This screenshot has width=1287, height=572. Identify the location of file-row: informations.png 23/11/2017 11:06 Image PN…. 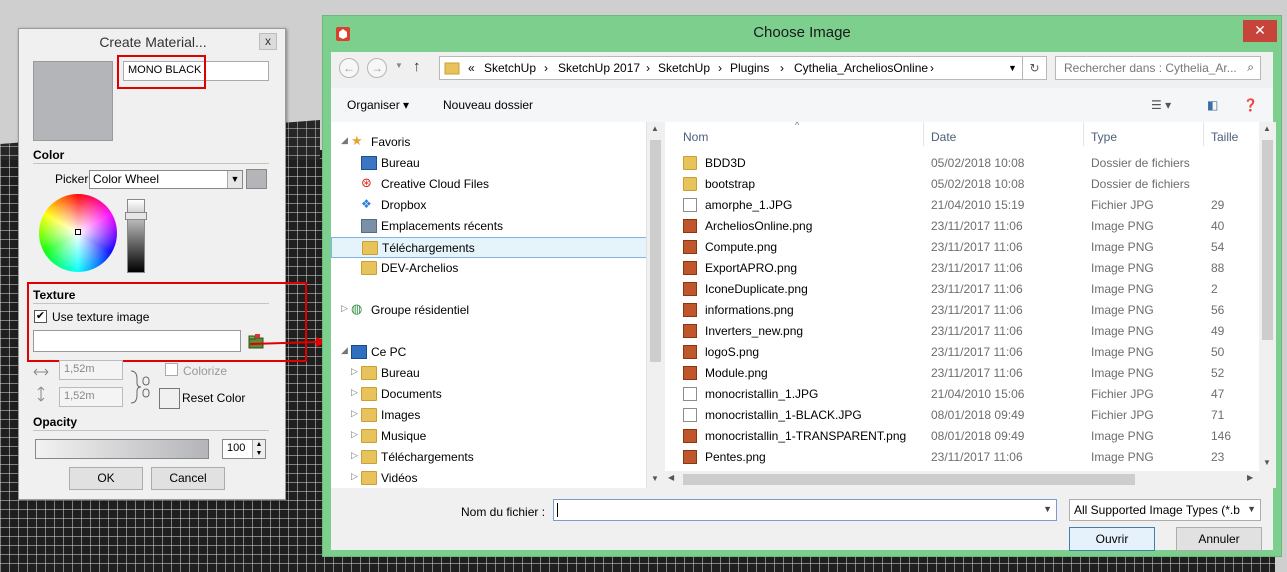
(969, 310).